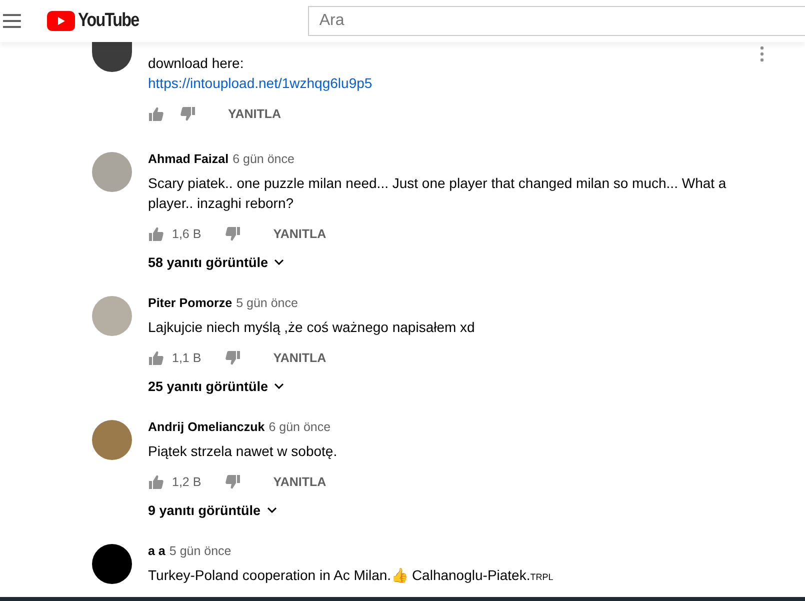  What do you see at coordinates (188, 159) in the screenshot?
I see `author-name: Ahmad Faizal` at bounding box center [188, 159].